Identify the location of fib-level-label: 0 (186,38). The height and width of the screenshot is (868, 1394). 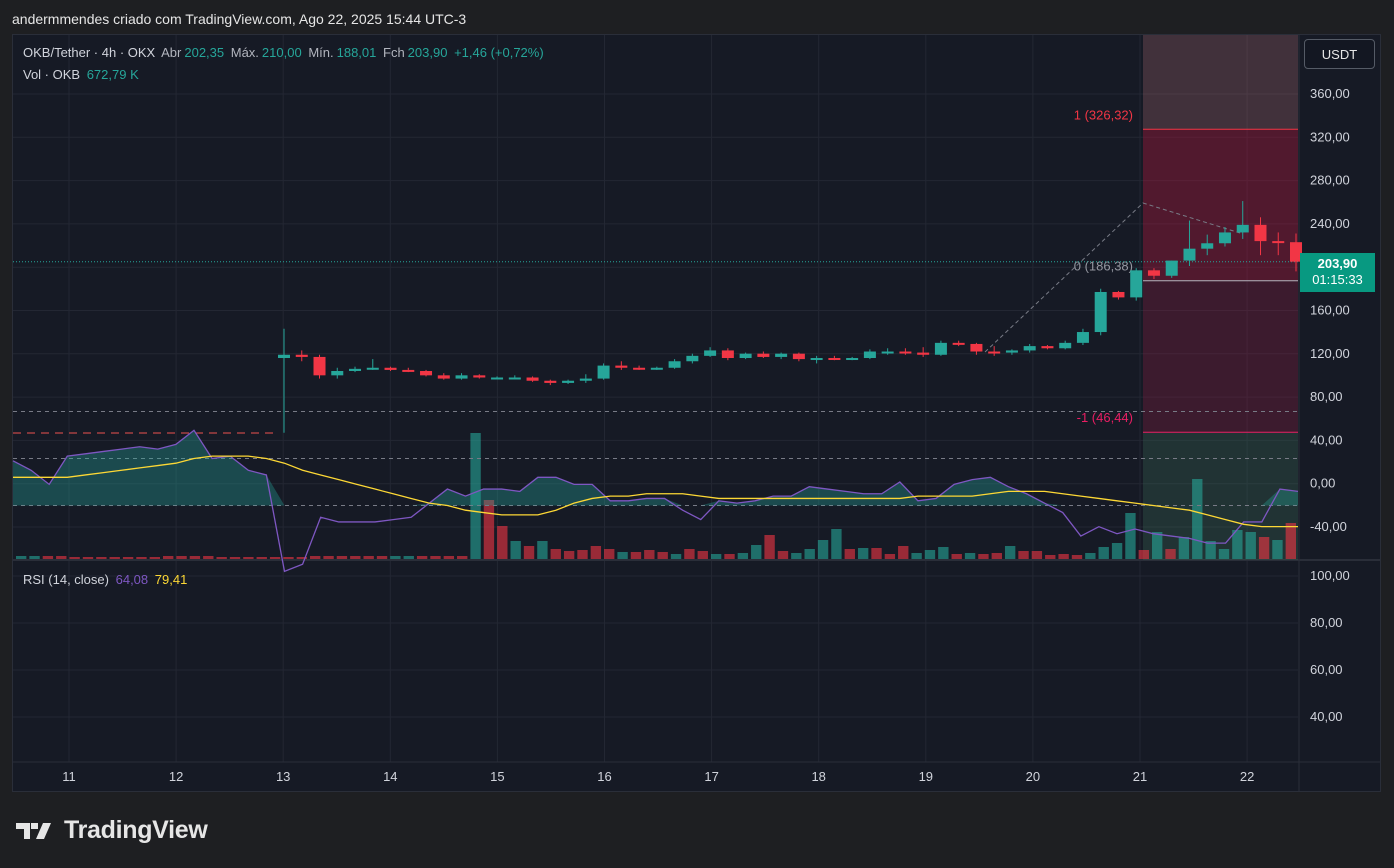
(1103, 266).